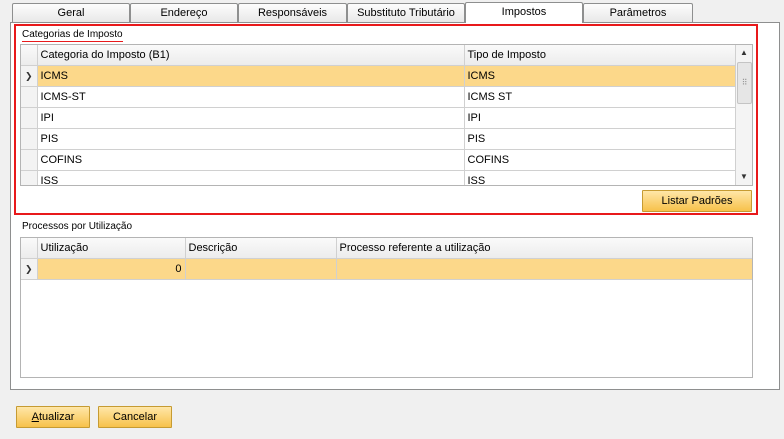 The height and width of the screenshot is (439, 784). What do you see at coordinates (744, 53) in the screenshot?
I see `scroll-up-icon: ▲` at bounding box center [744, 53].